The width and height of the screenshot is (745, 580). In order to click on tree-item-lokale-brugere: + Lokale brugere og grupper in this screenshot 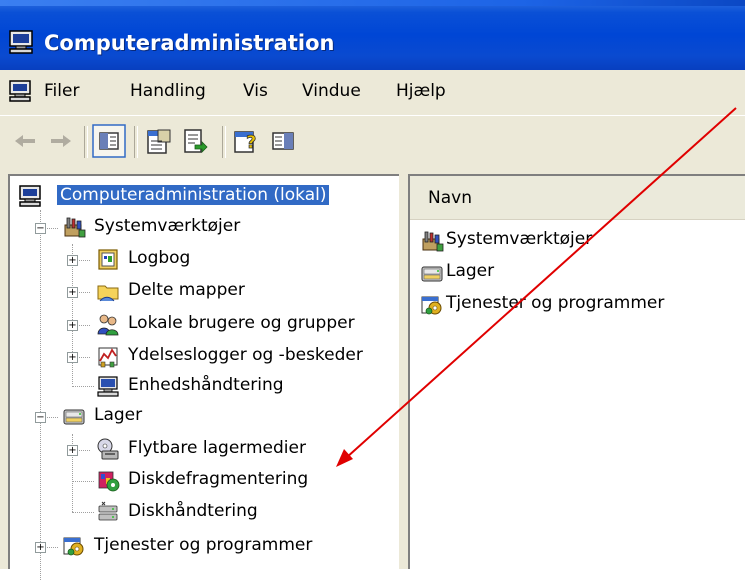, I will do `click(204, 325)`.